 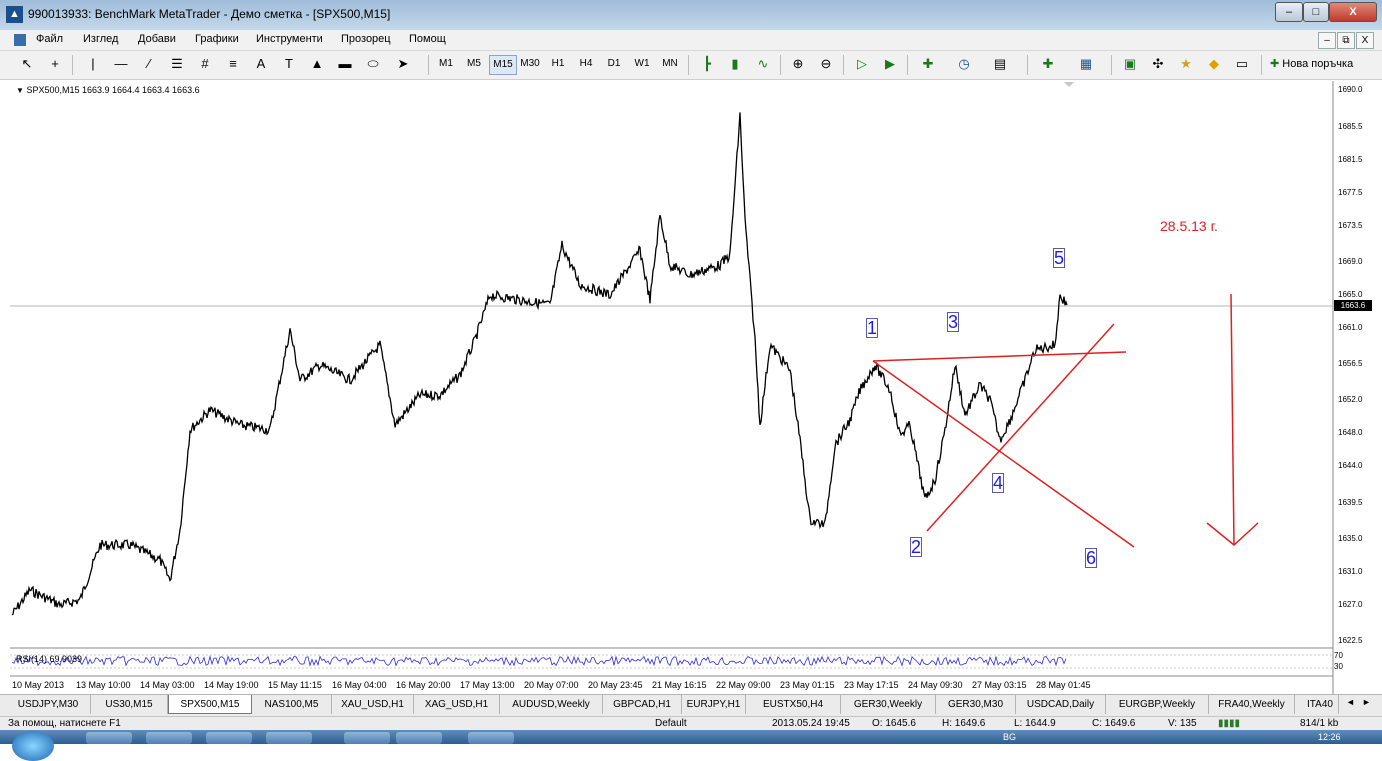 I want to click on tab-eustx50-h4: EUSTX50,H4, so click(x=793, y=704).